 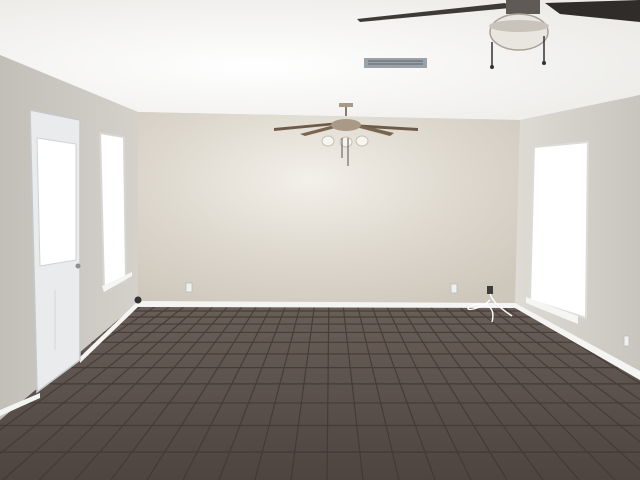 What do you see at coordinates (559, 230) in the screenshot?
I see `right-window` at bounding box center [559, 230].